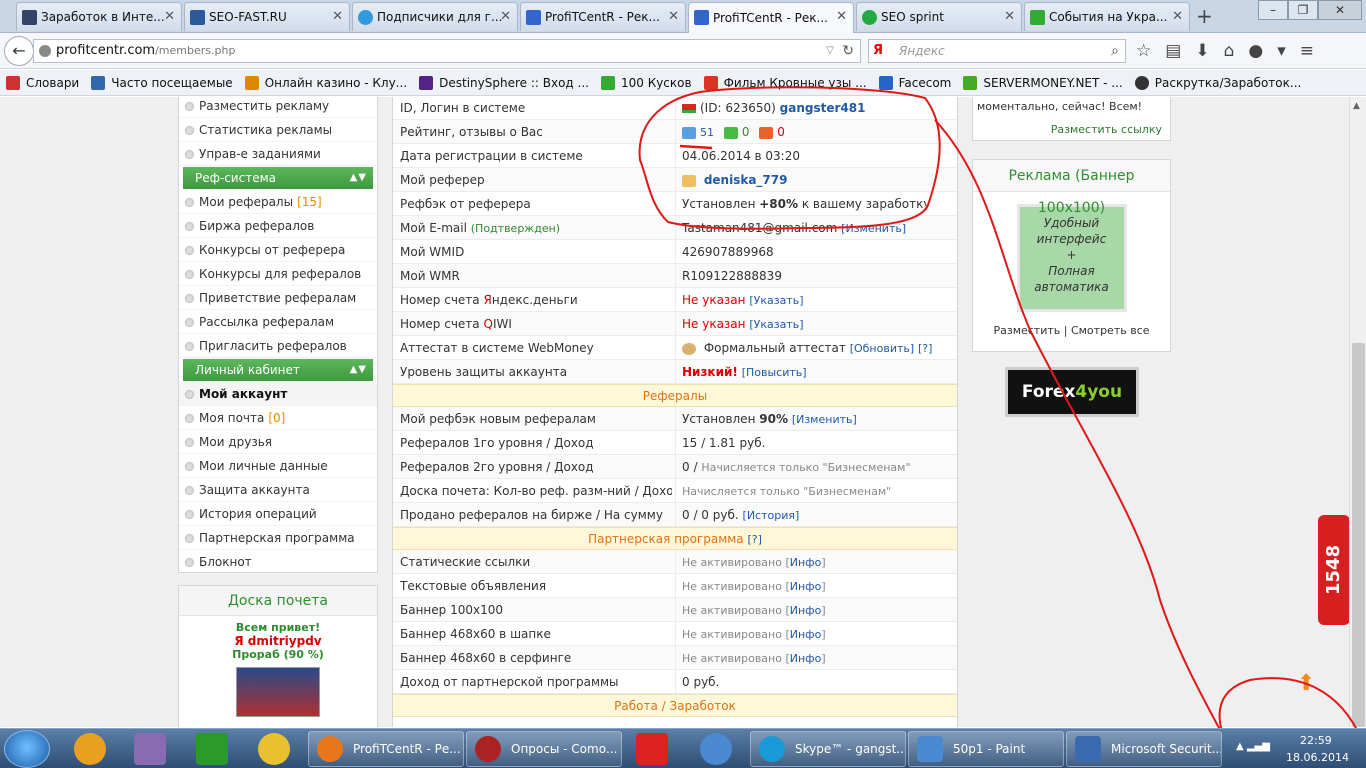 The image size is (1366, 768). I want to click on sidebar-item-referral-exchange: Биржа рефералов, so click(278, 226).